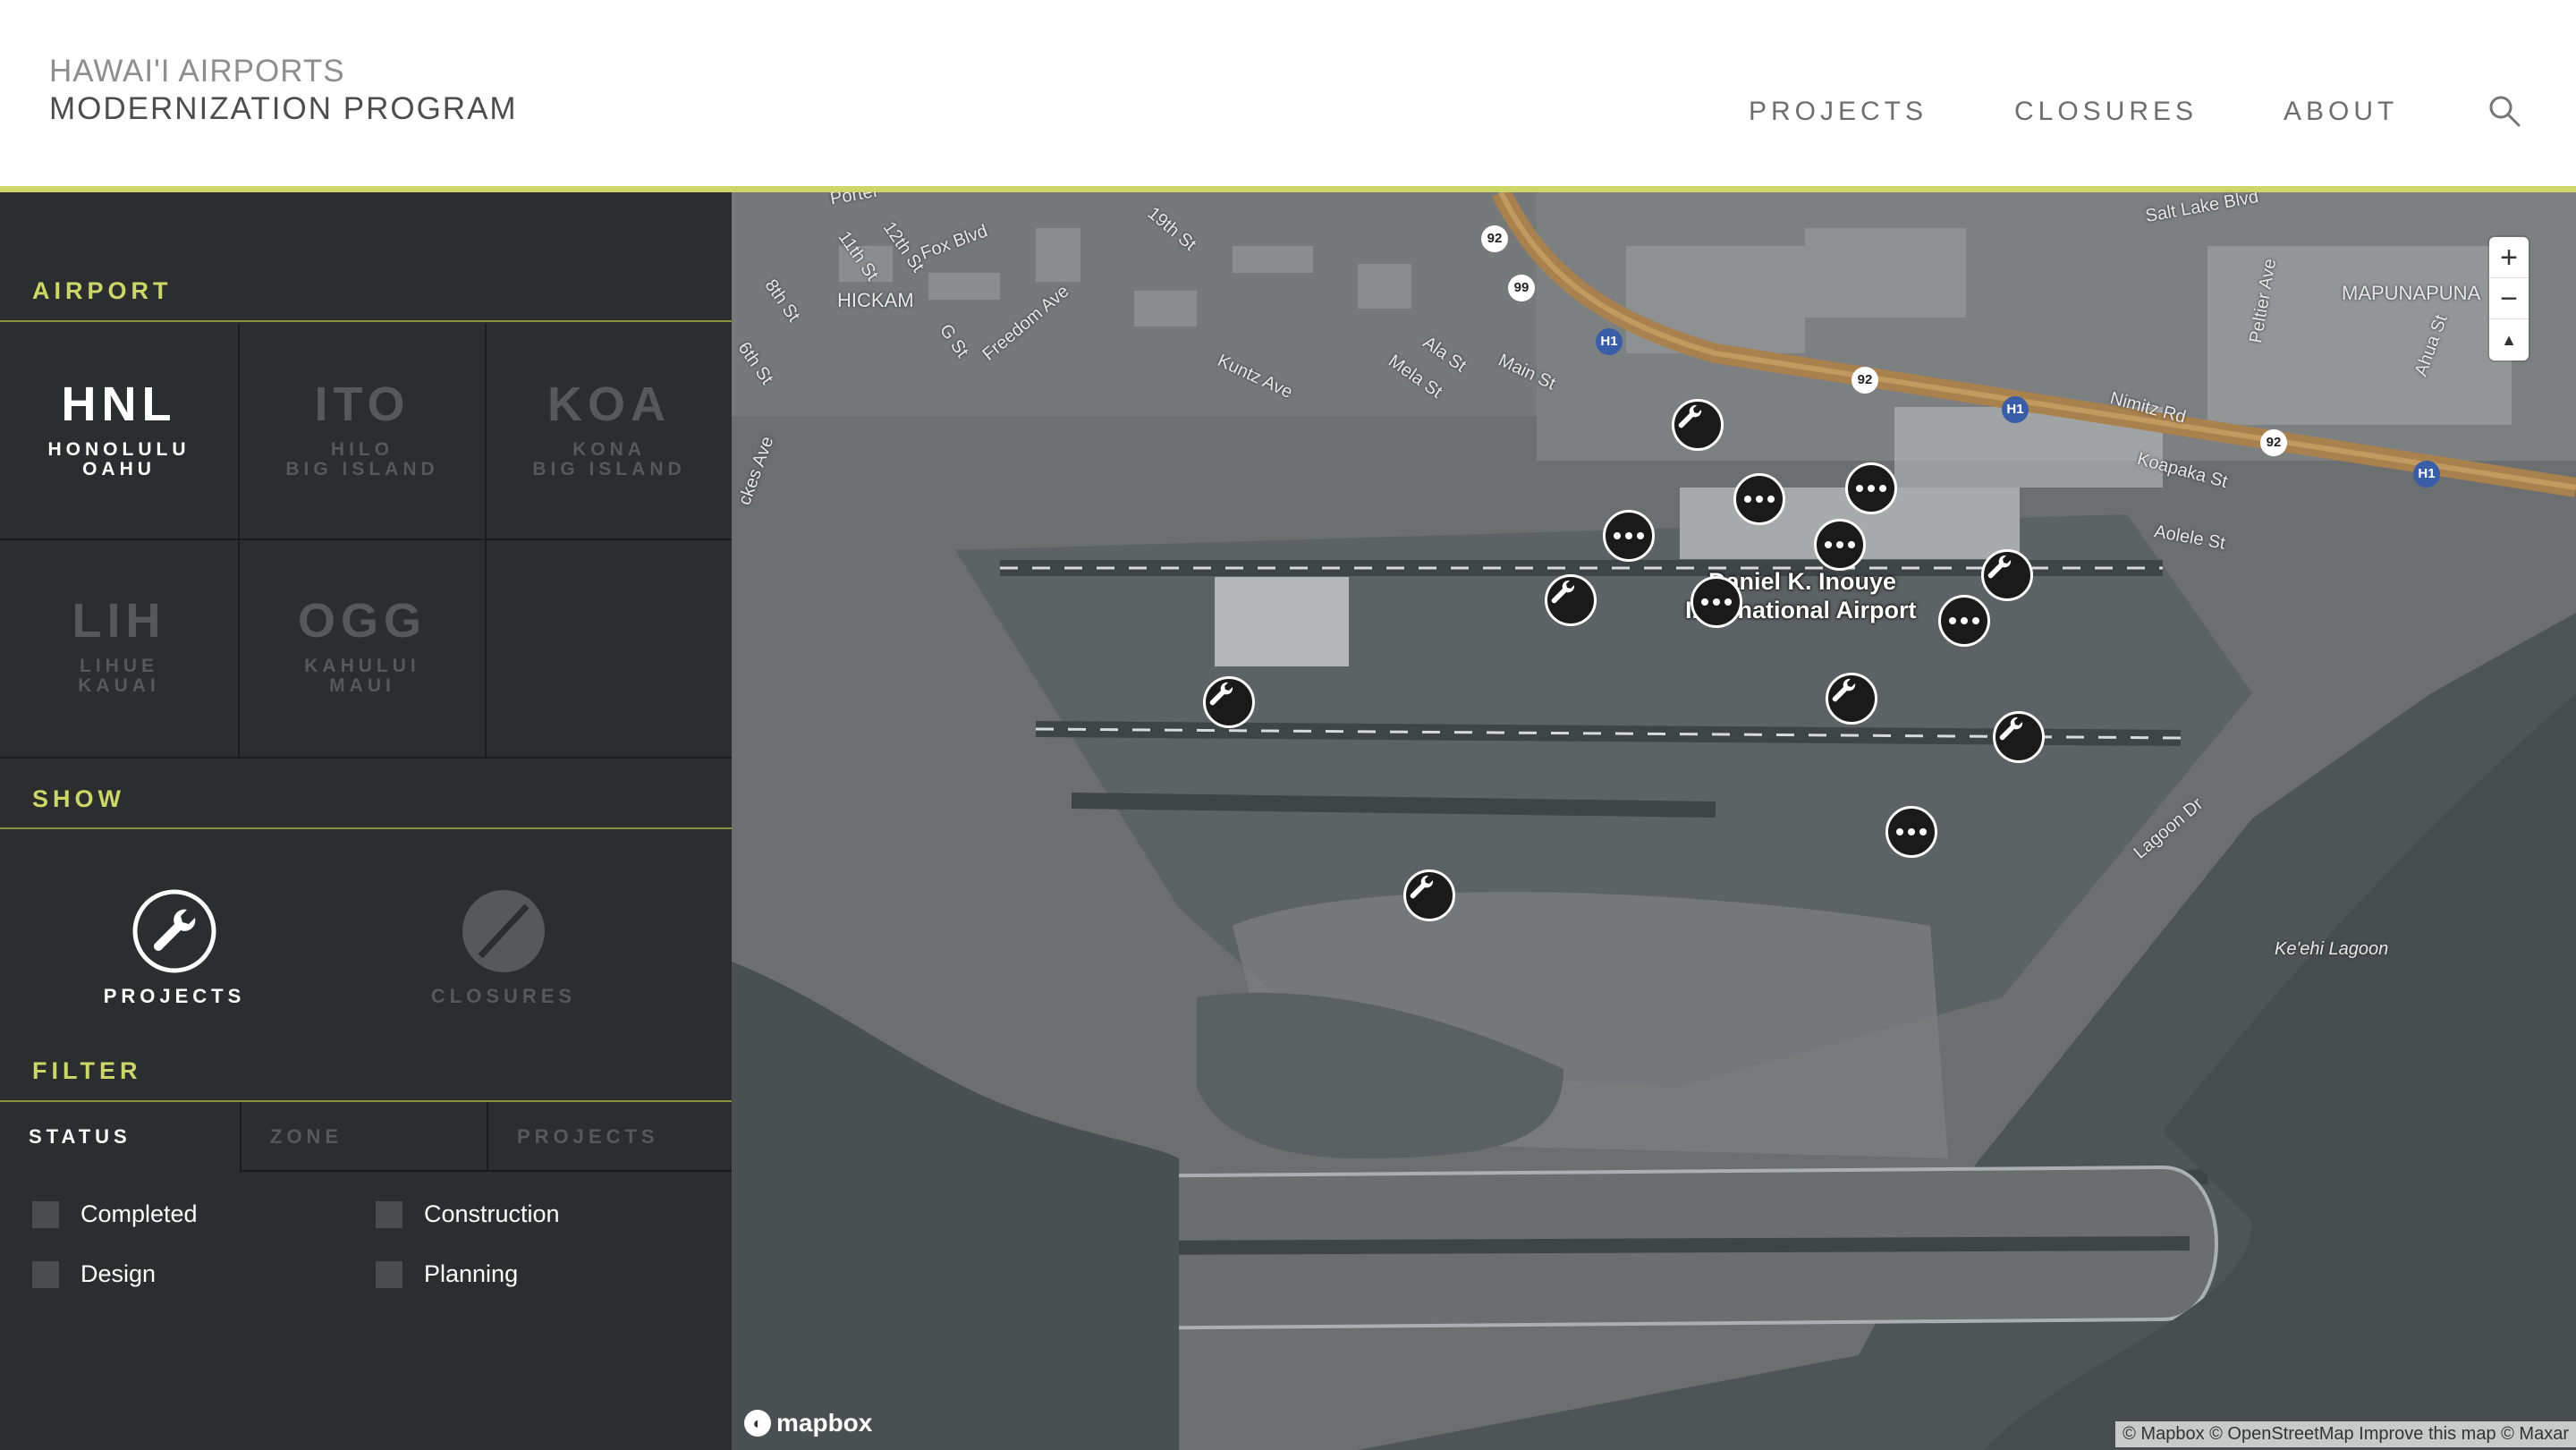 This screenshot has height=1450, width=2576. What do you see at coordinates (757, 1423) in the screenshot?
I see `mapbox-logo-icon: ◐` at bounding box center [757, 1423].